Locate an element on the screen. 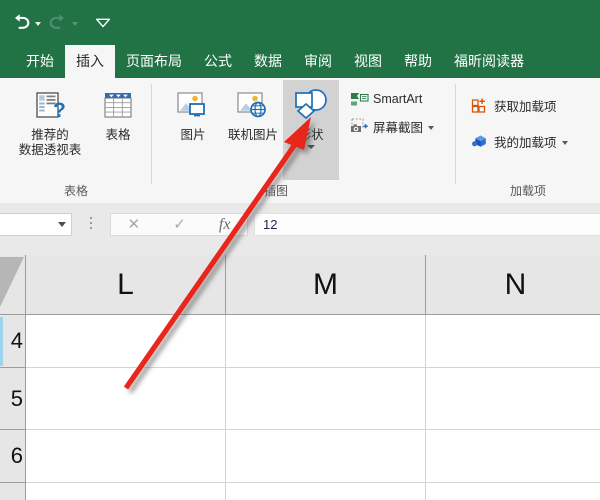 The height and width of the screenshot is (500, 600). pivot-label-line2: 数据透视表 is located at coordinates (50, 150).